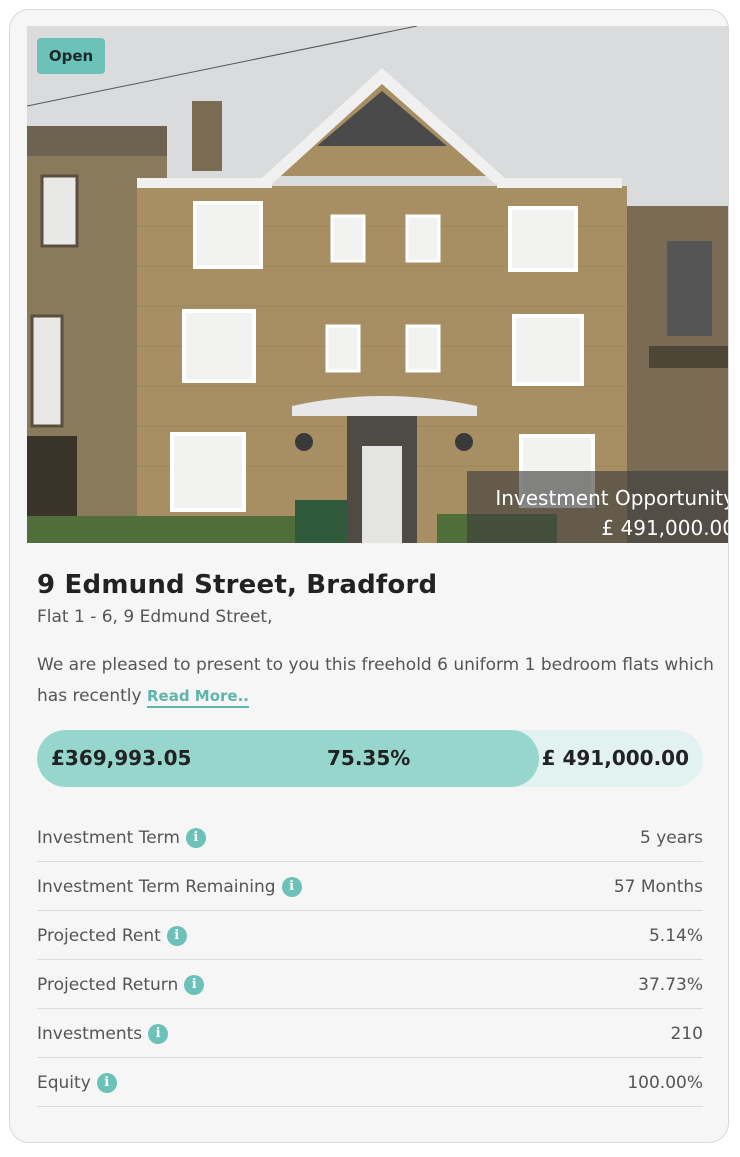 This screenshot has width=740, height=1157. Describe the element at coordinates (121, 758) in the screenshot. I see `funding-raised: £369,993.05` at that location.